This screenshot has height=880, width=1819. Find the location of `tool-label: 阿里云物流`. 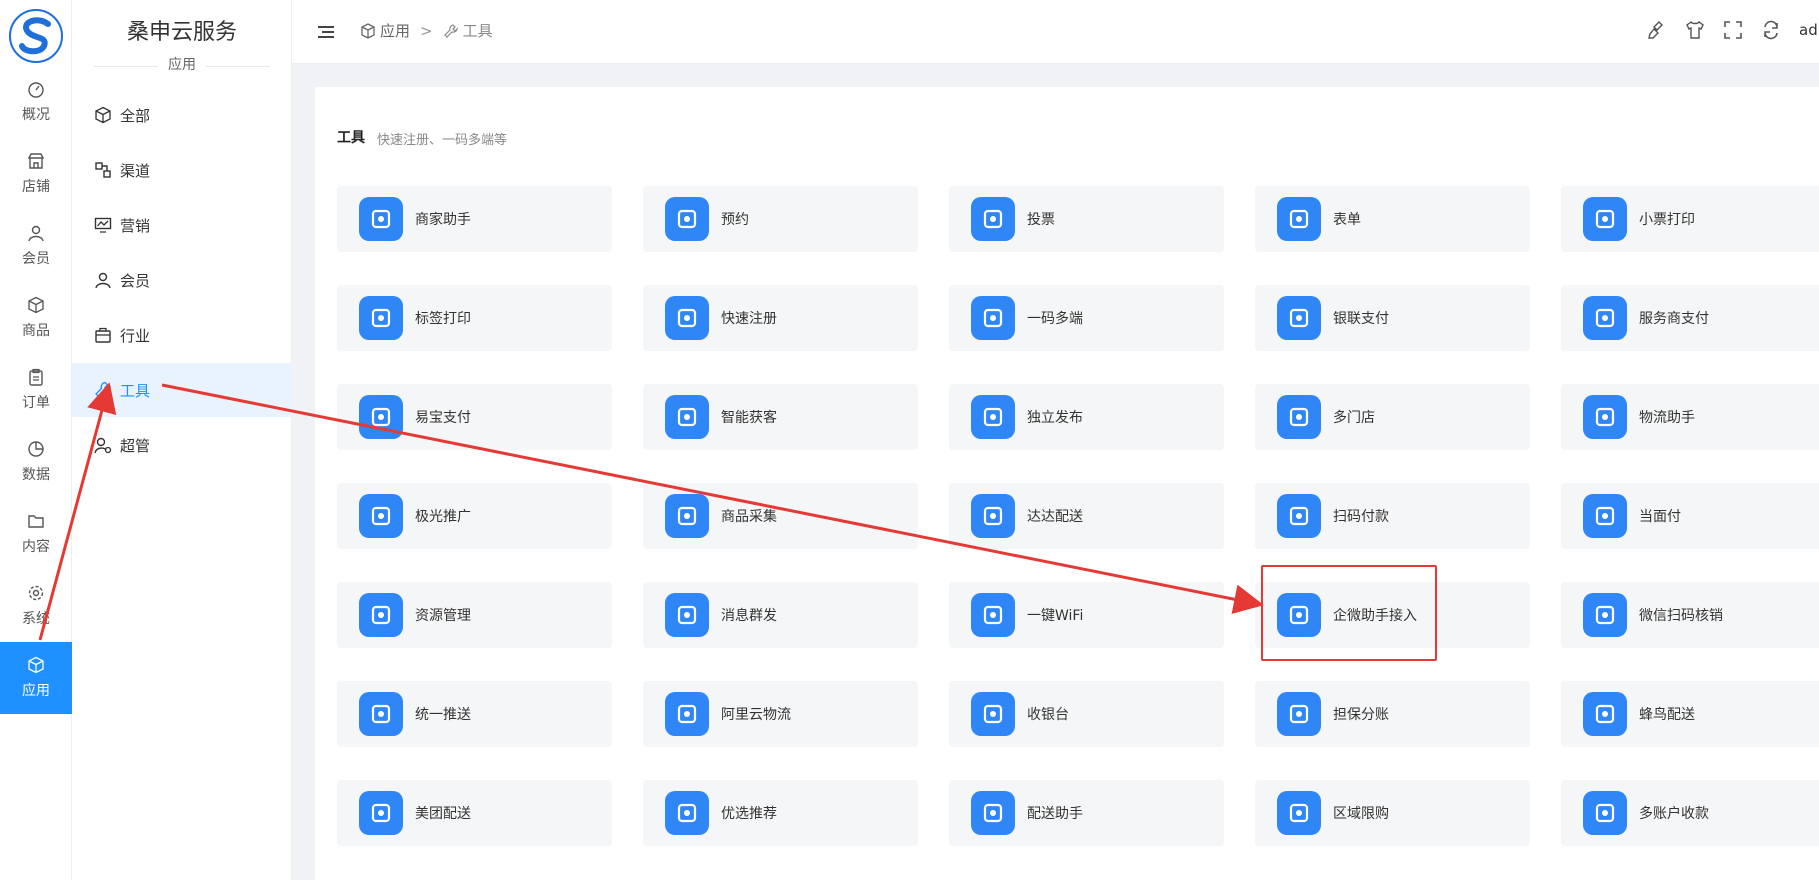

tool-label: 阿里云物流 is located at coordinates (756, 715).